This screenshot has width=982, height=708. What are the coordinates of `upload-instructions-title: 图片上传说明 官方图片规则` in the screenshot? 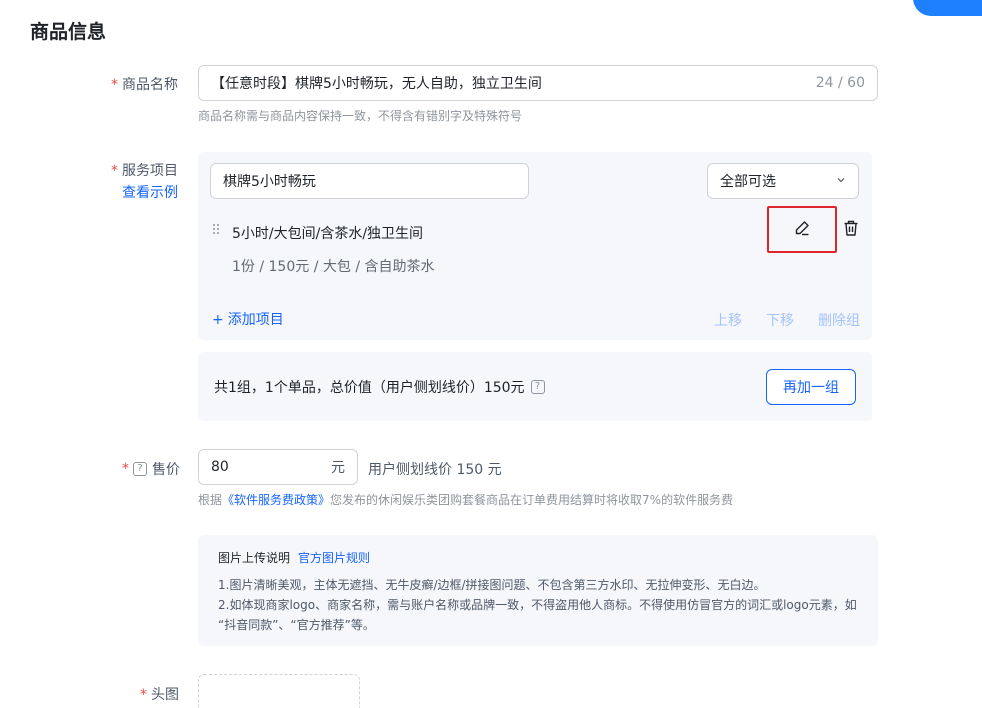 It's located at (294, 557).